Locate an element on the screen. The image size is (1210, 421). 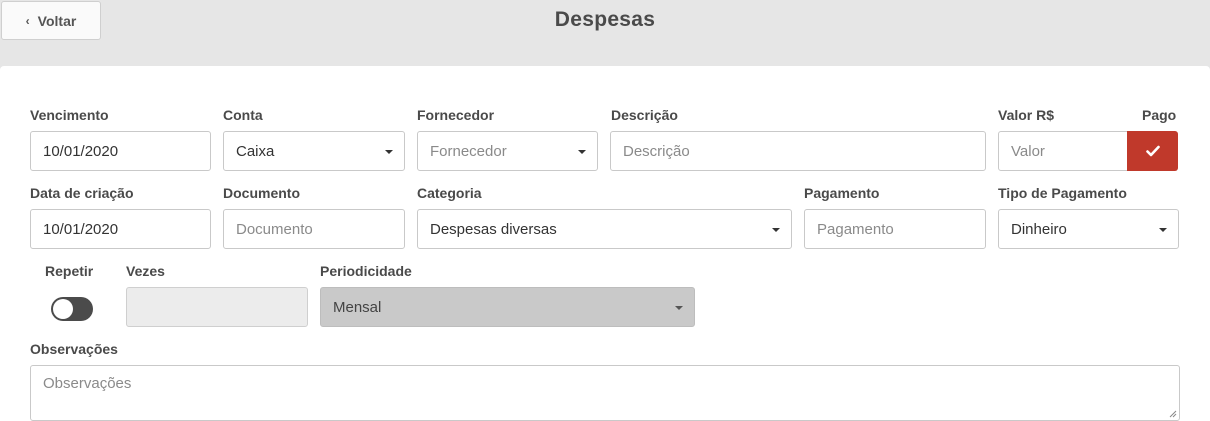
observacoes-placeholder: Observações is located at coordinates (87, 383).